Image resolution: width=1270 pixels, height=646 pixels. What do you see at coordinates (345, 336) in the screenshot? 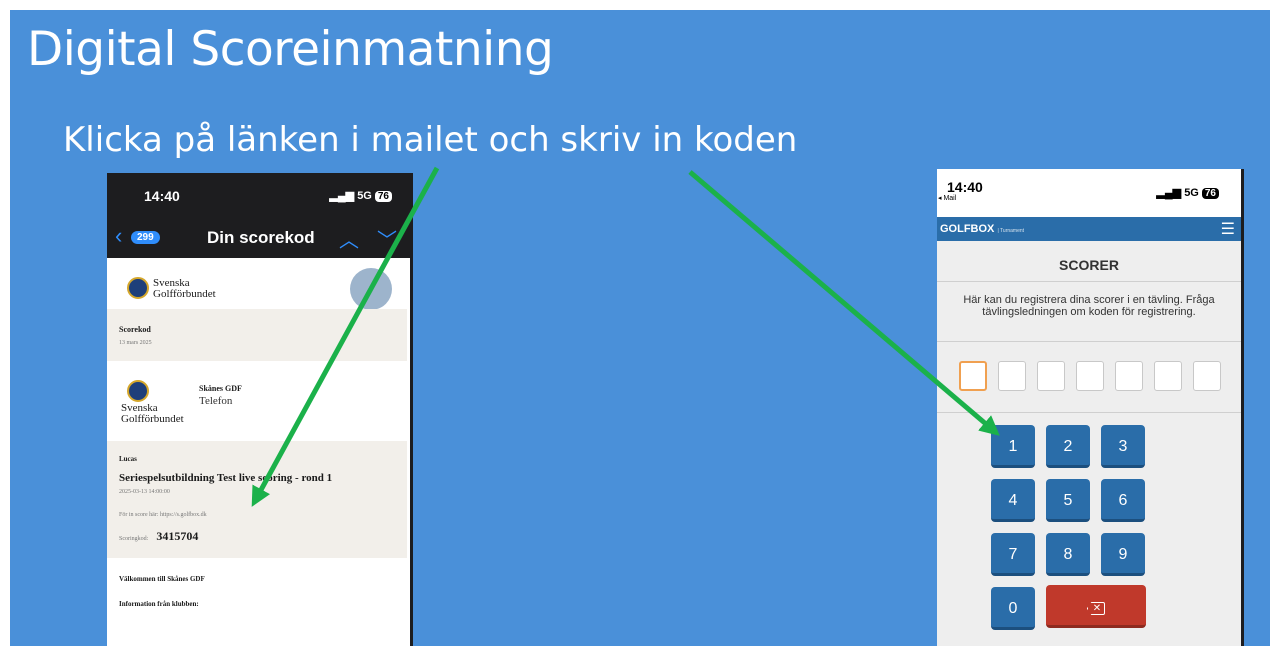
I see `arrow-to-code` at bounding box center [345, 336].